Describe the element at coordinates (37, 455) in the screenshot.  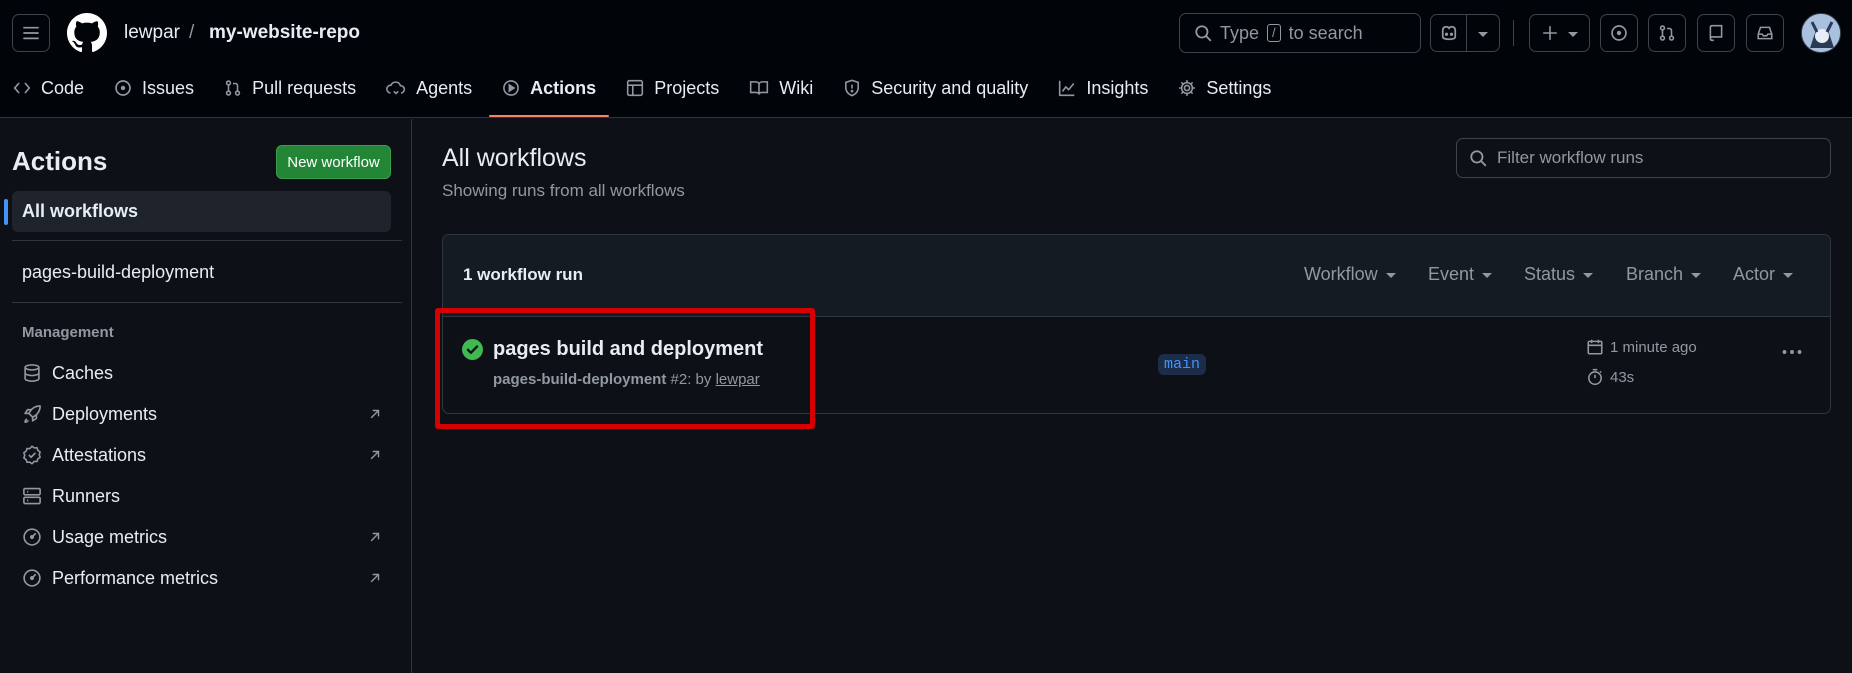
I see `verified-icon` at that location.